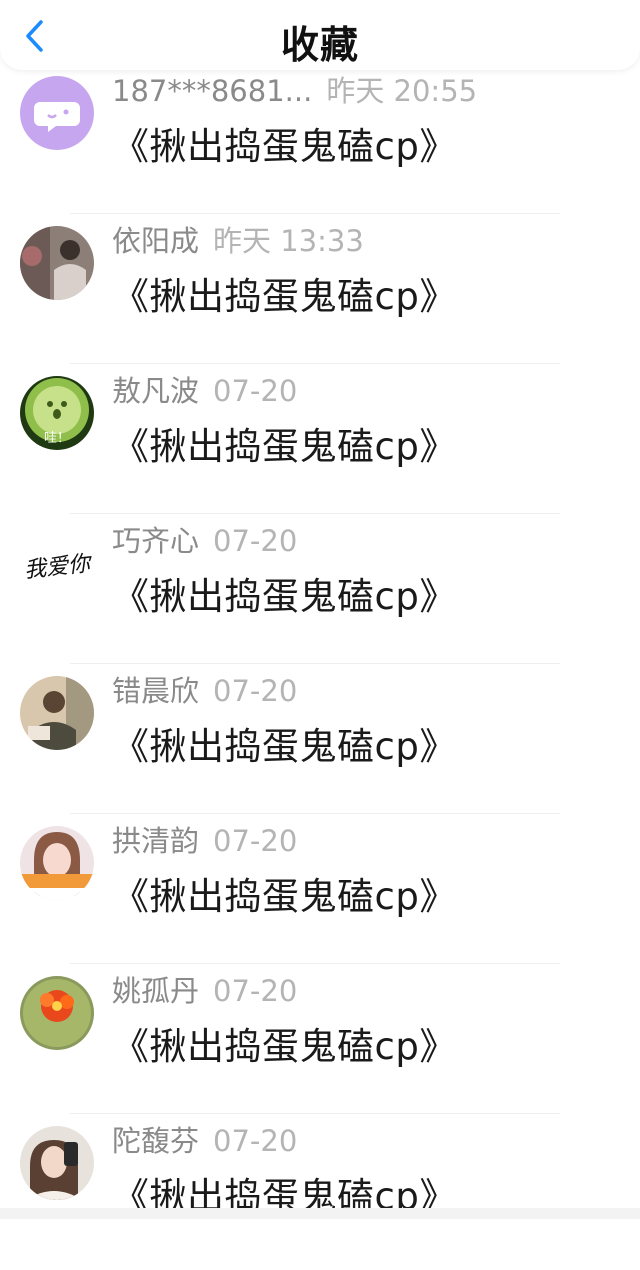 The image size is (640, 1270). I want to click on list-item: 姚孤丹 07-20 《揪出捣蛋鬼磕cp》, so click(320, 1039).